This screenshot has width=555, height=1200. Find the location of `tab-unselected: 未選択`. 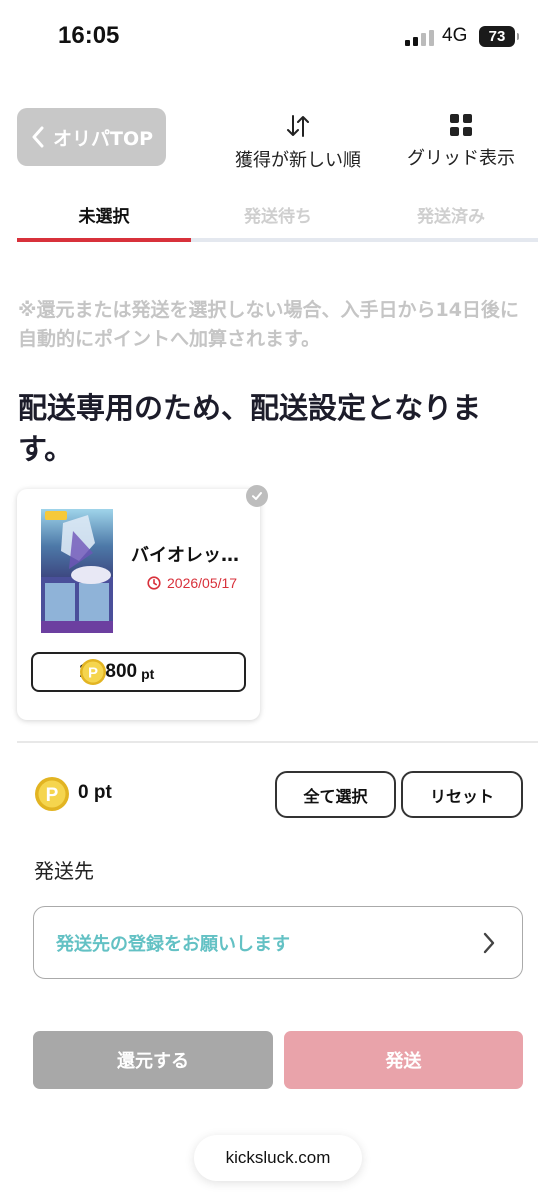

tab-unselected: 未選択 is located at coordinates (104, 218).